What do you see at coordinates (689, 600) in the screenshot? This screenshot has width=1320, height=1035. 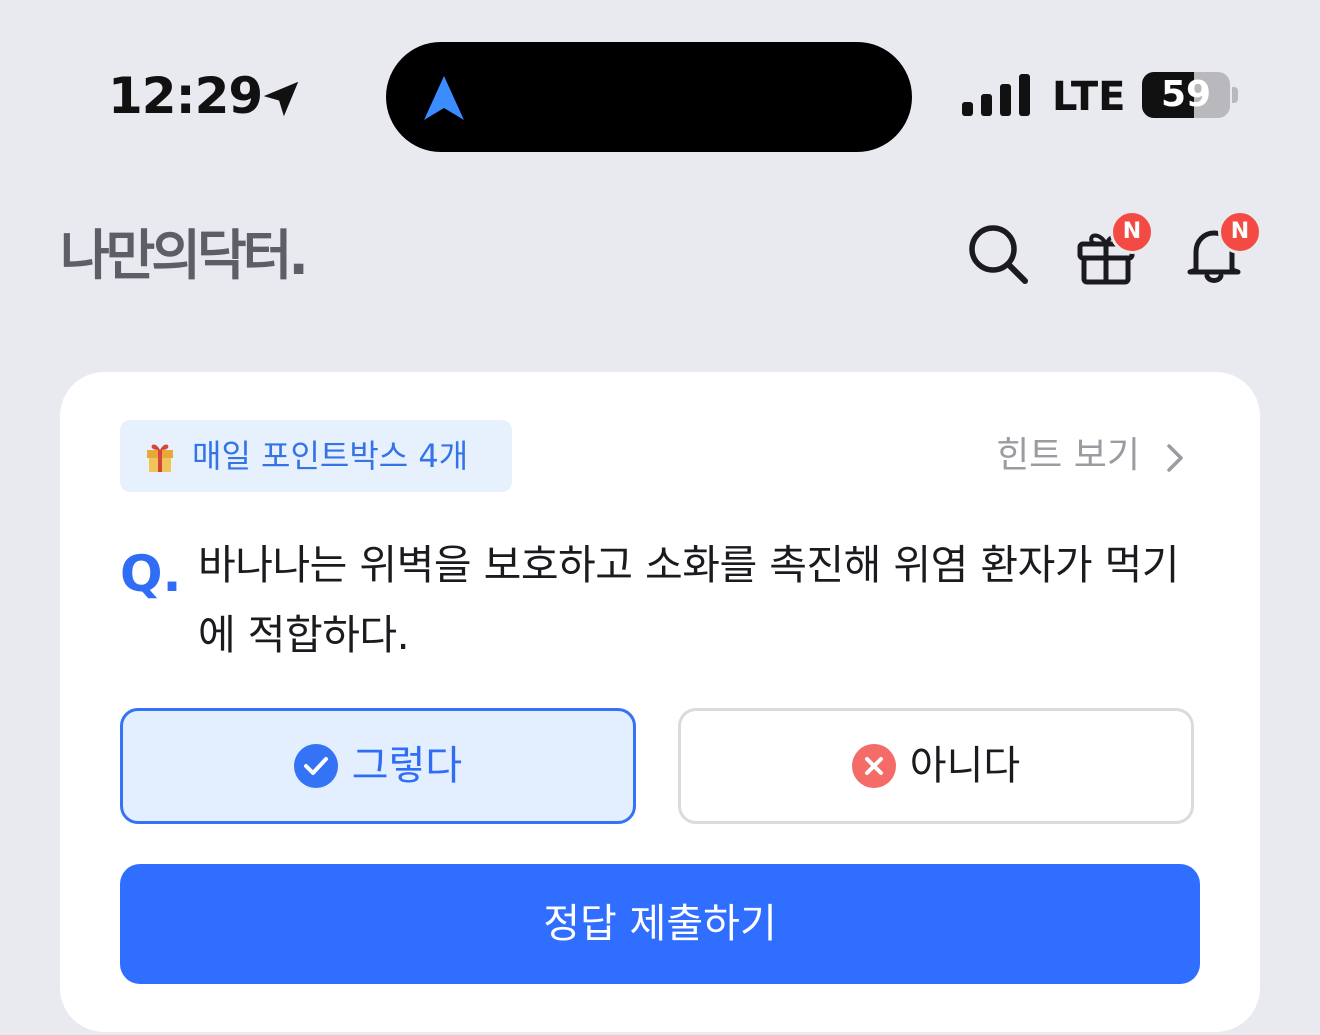 I see `question-text: 바나나는 위벽을 보호하고 소화를 촉진해 위염 환자가 먹기에 적합하다.` at bounding box center [689, 600].